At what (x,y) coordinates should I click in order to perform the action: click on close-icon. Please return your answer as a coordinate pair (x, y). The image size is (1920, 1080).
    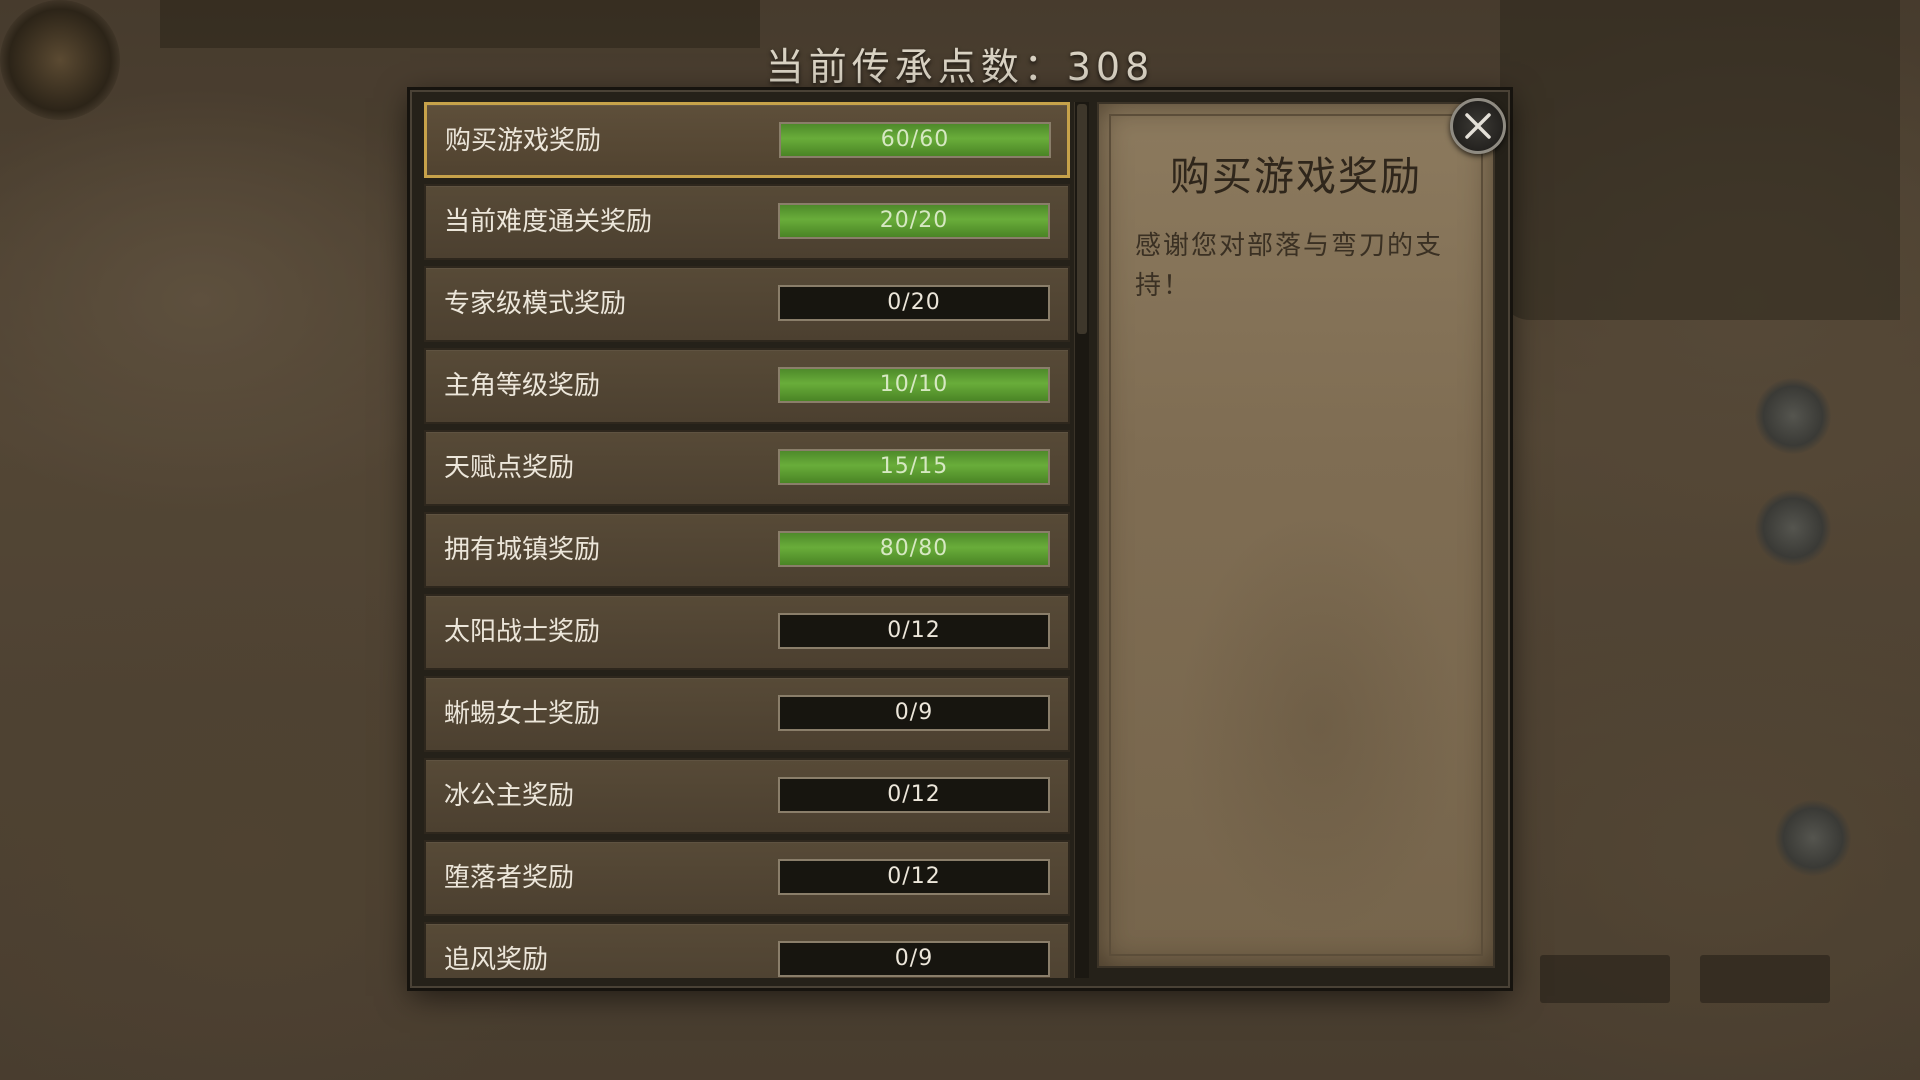
    Looking at the image, I should click on (1478, 126).